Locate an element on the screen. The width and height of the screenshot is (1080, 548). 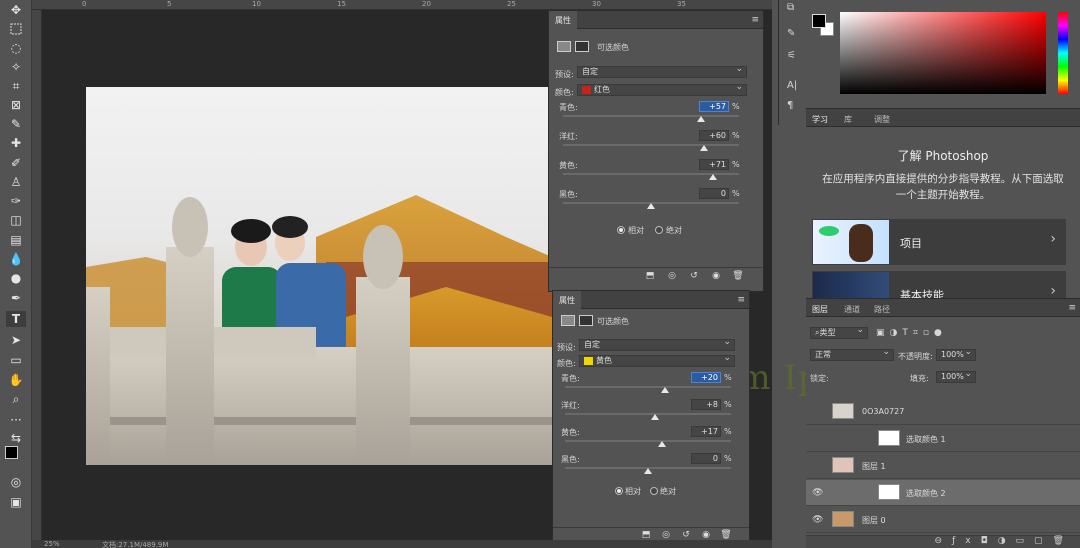
quick-mask-icon: ◎ is located at coordinates (16, 482).